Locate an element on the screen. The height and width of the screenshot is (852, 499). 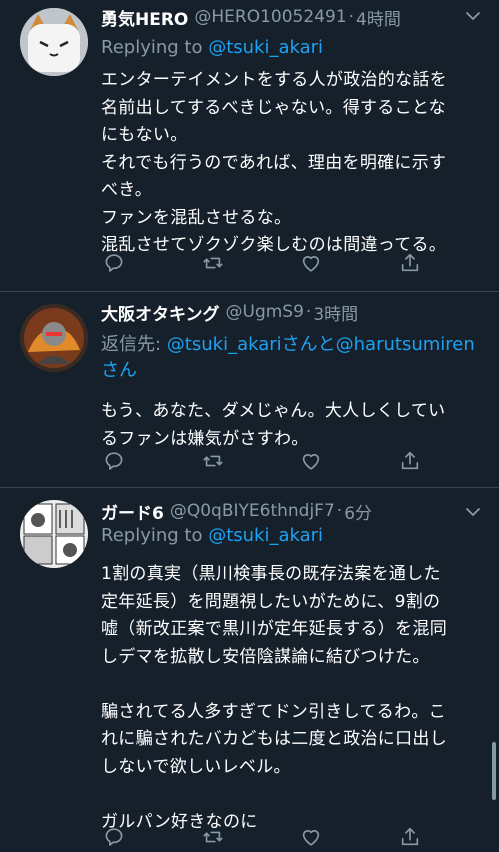
user-handle: @UgmS9 is located at coordinates (265, 312).